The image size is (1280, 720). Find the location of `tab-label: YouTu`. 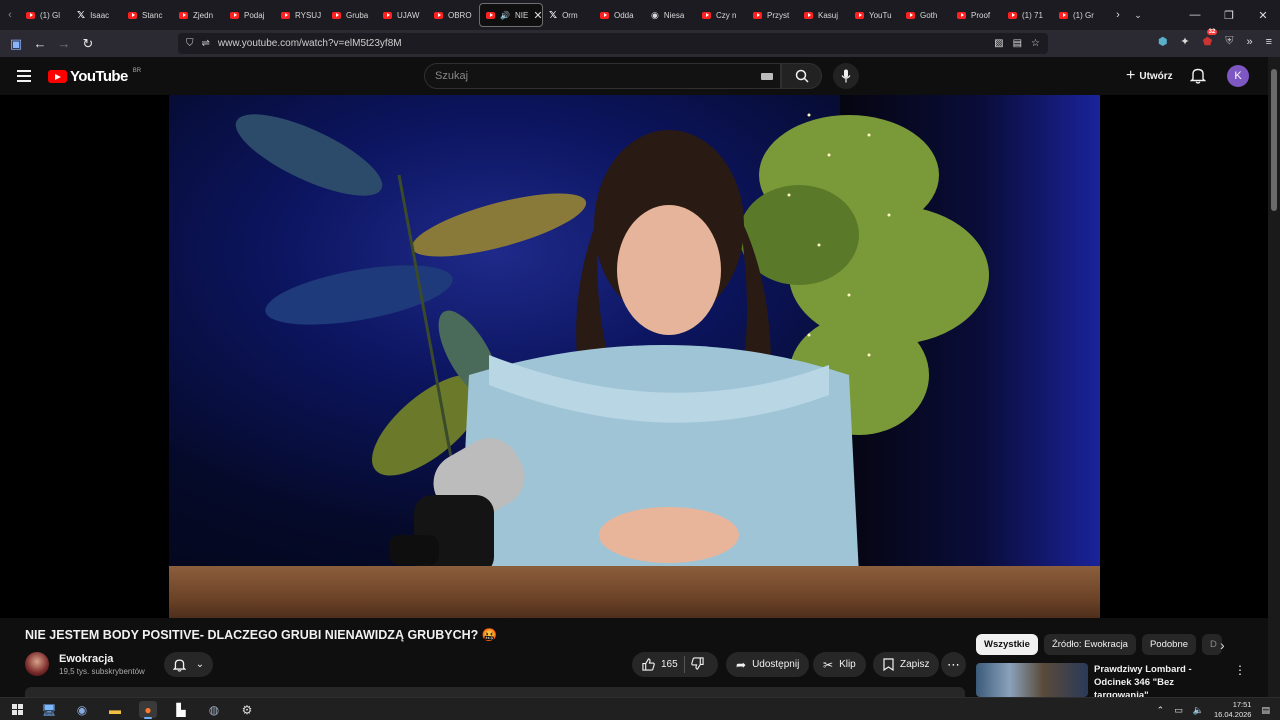

tab-label: YouTu is located at coordinates (880, 15).